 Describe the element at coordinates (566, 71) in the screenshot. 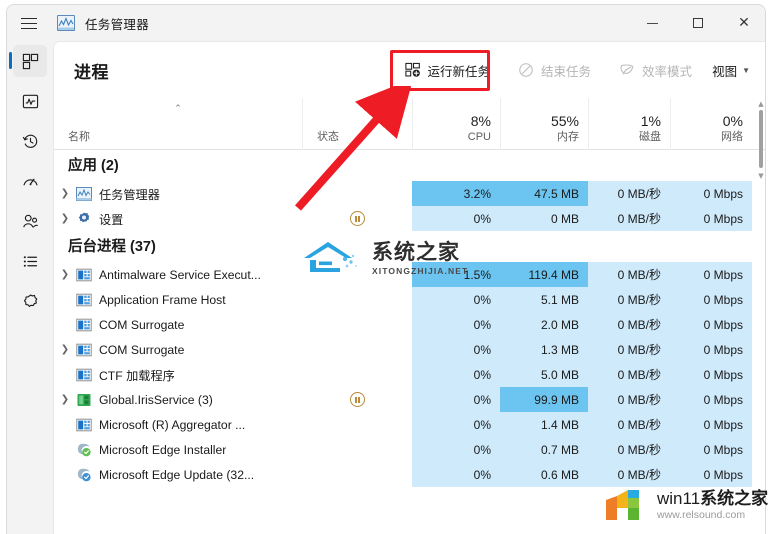

I see `end-task-label: 结束任务` at that location.